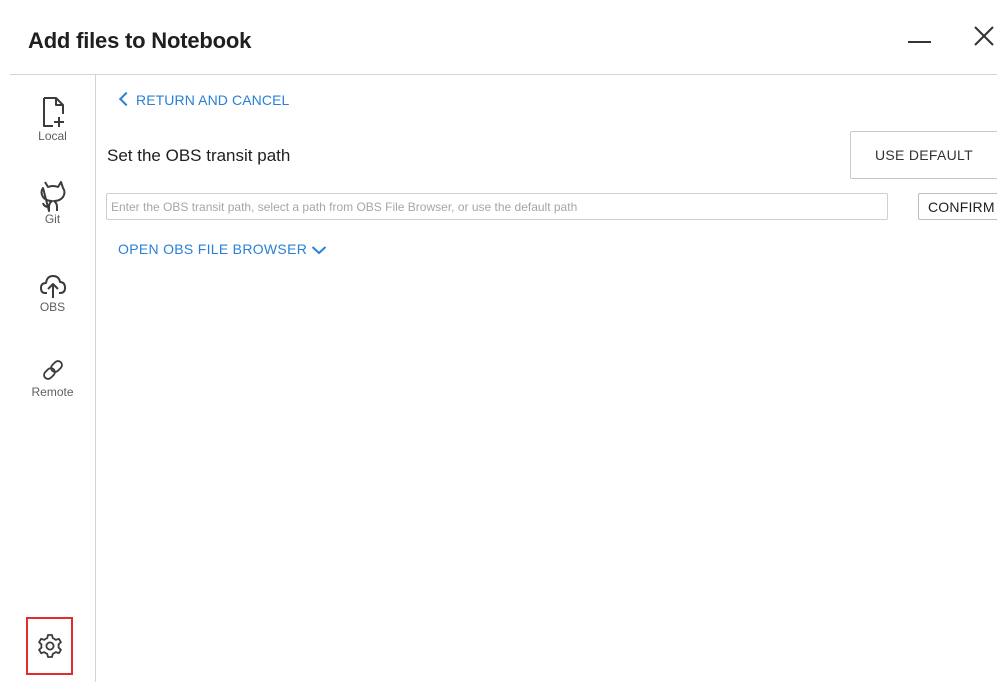 Image resolution: width=997 pixels, height=682 pixels. I want to click on source-sidebar: Local Git OBS Remote, so click(53, 378).